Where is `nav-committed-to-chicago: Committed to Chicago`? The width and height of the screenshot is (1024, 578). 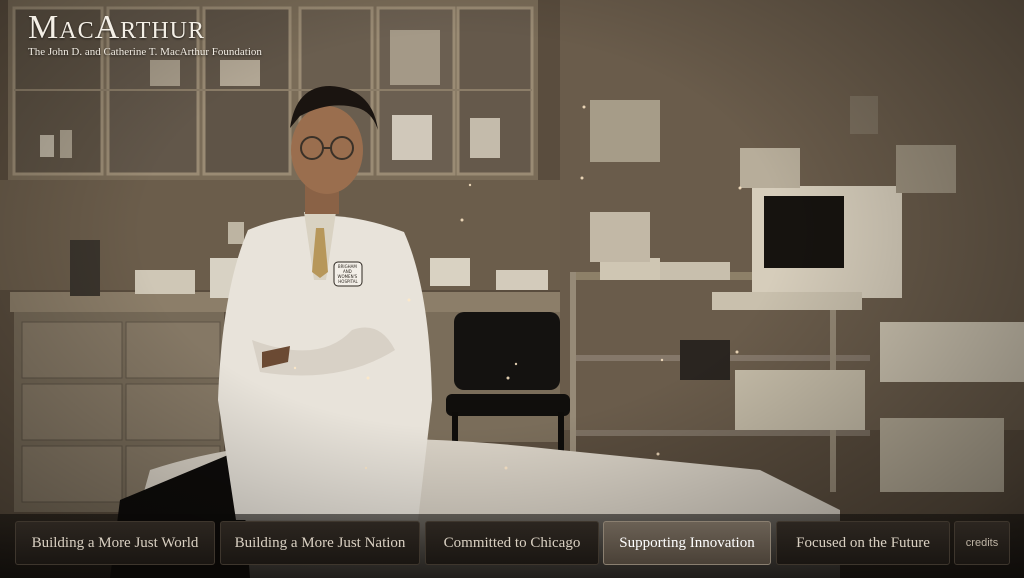 nav-committed-to-chicago: Committed to Chicago is located at coordinates (512, 543).